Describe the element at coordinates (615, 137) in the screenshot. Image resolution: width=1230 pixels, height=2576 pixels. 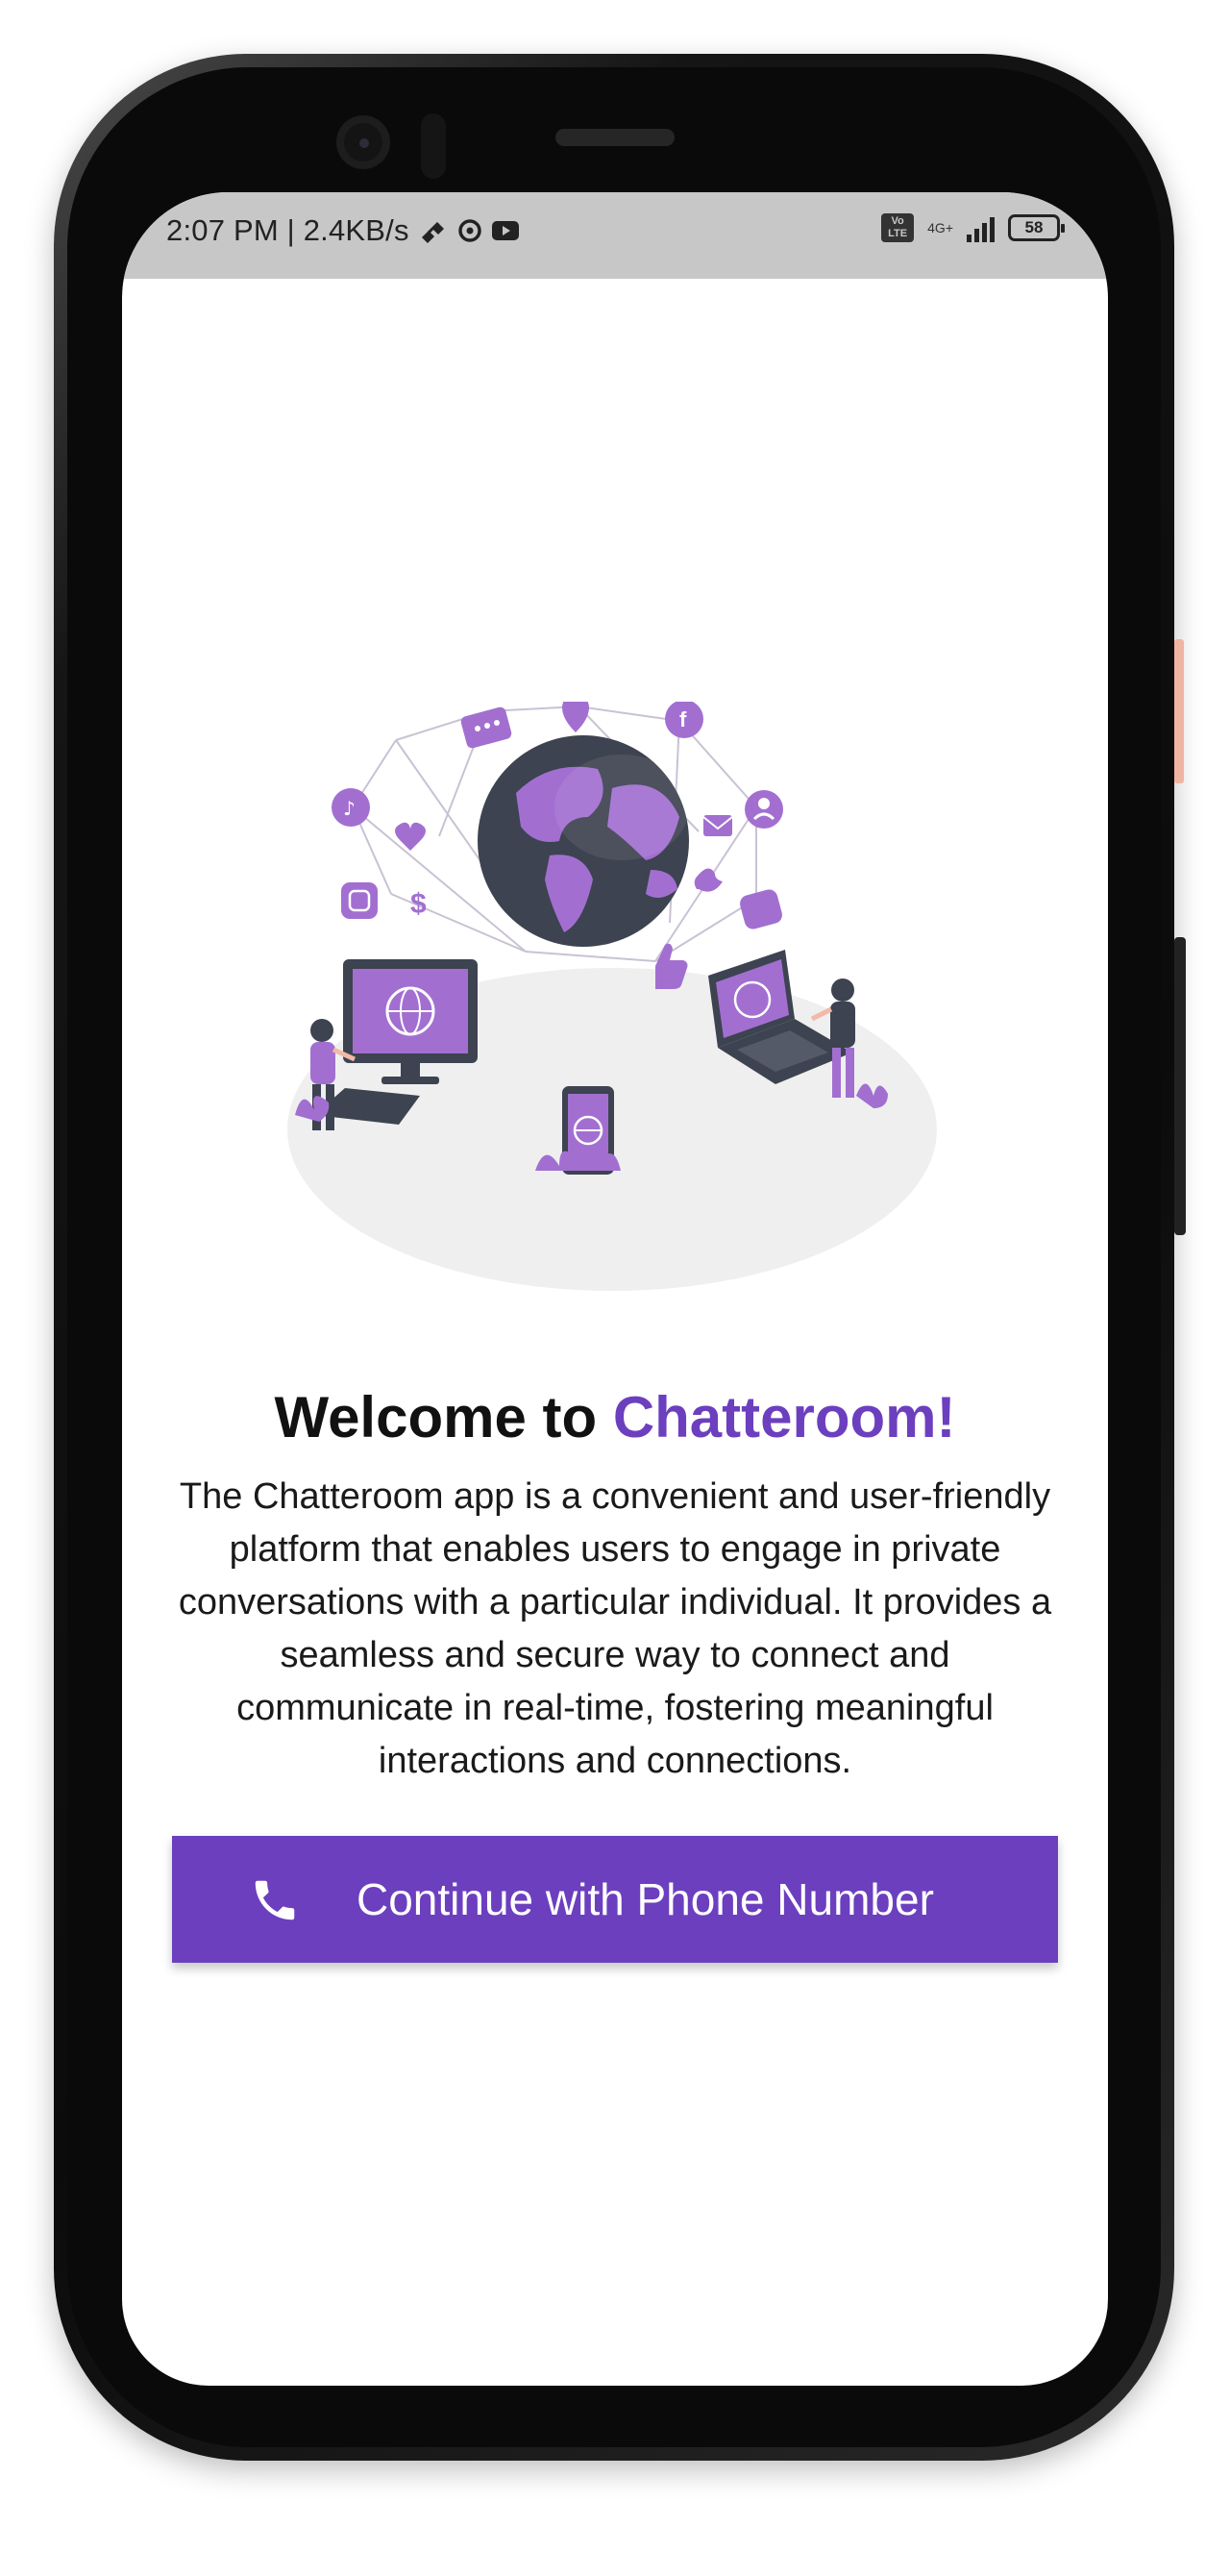
I see `earpiece-speaker` at that location.